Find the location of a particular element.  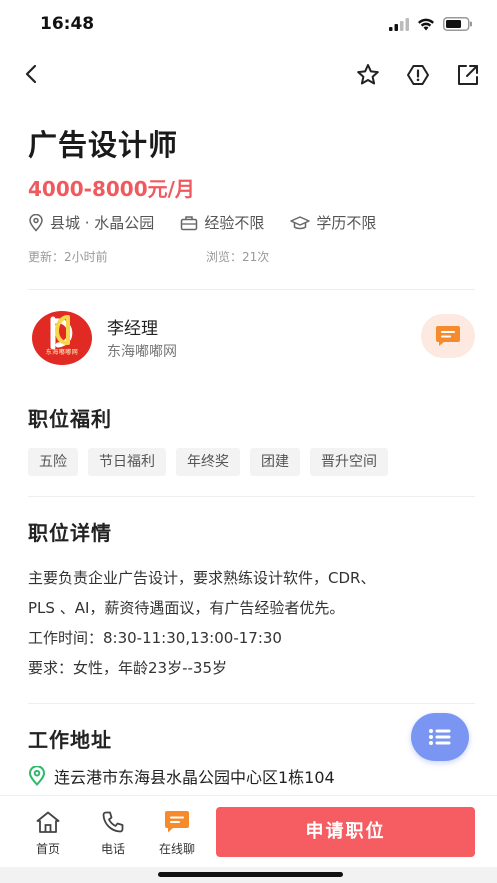

address-title: 工作地址 is located at coordinates (70, 740).